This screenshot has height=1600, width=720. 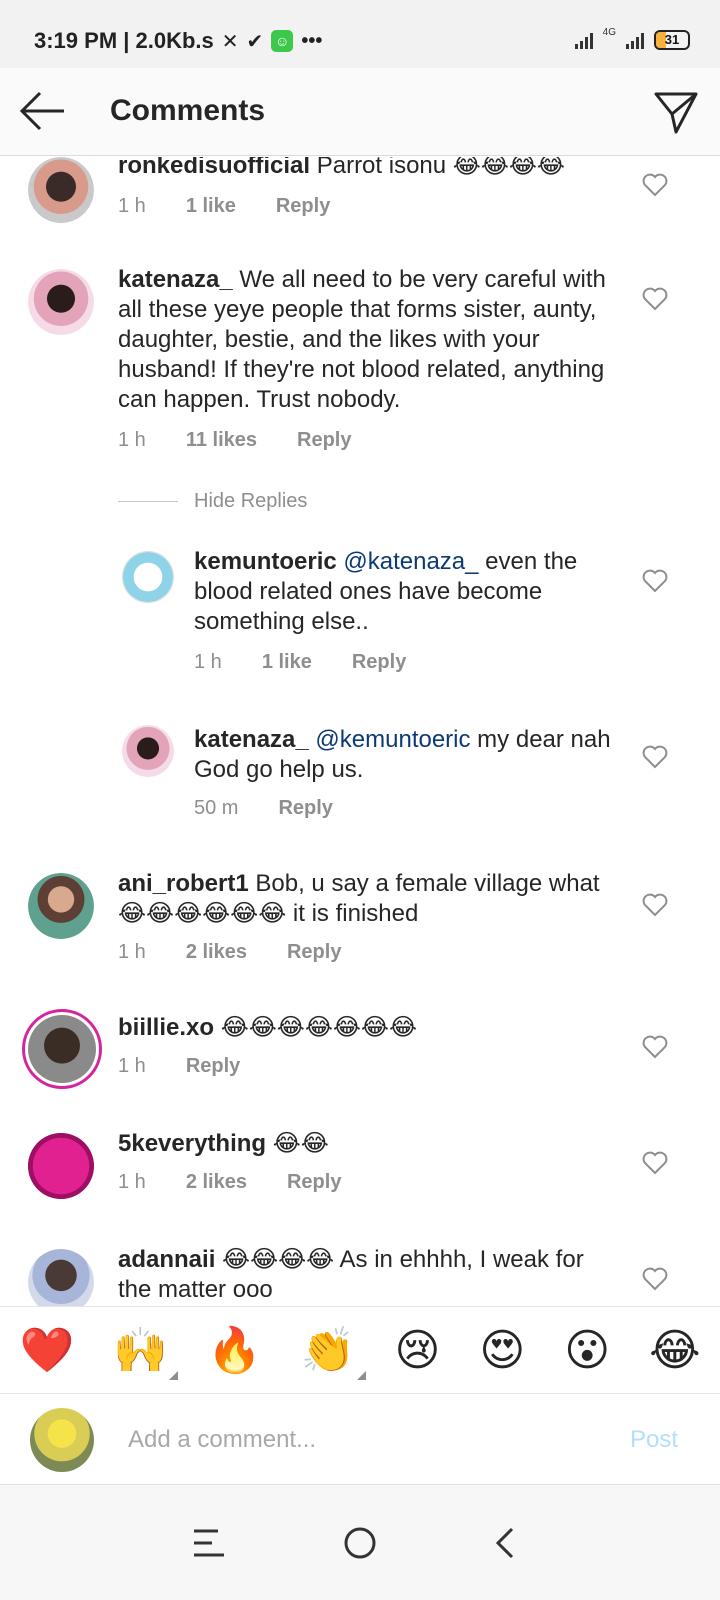 I want to click on divider, so click(x=148, y=501).